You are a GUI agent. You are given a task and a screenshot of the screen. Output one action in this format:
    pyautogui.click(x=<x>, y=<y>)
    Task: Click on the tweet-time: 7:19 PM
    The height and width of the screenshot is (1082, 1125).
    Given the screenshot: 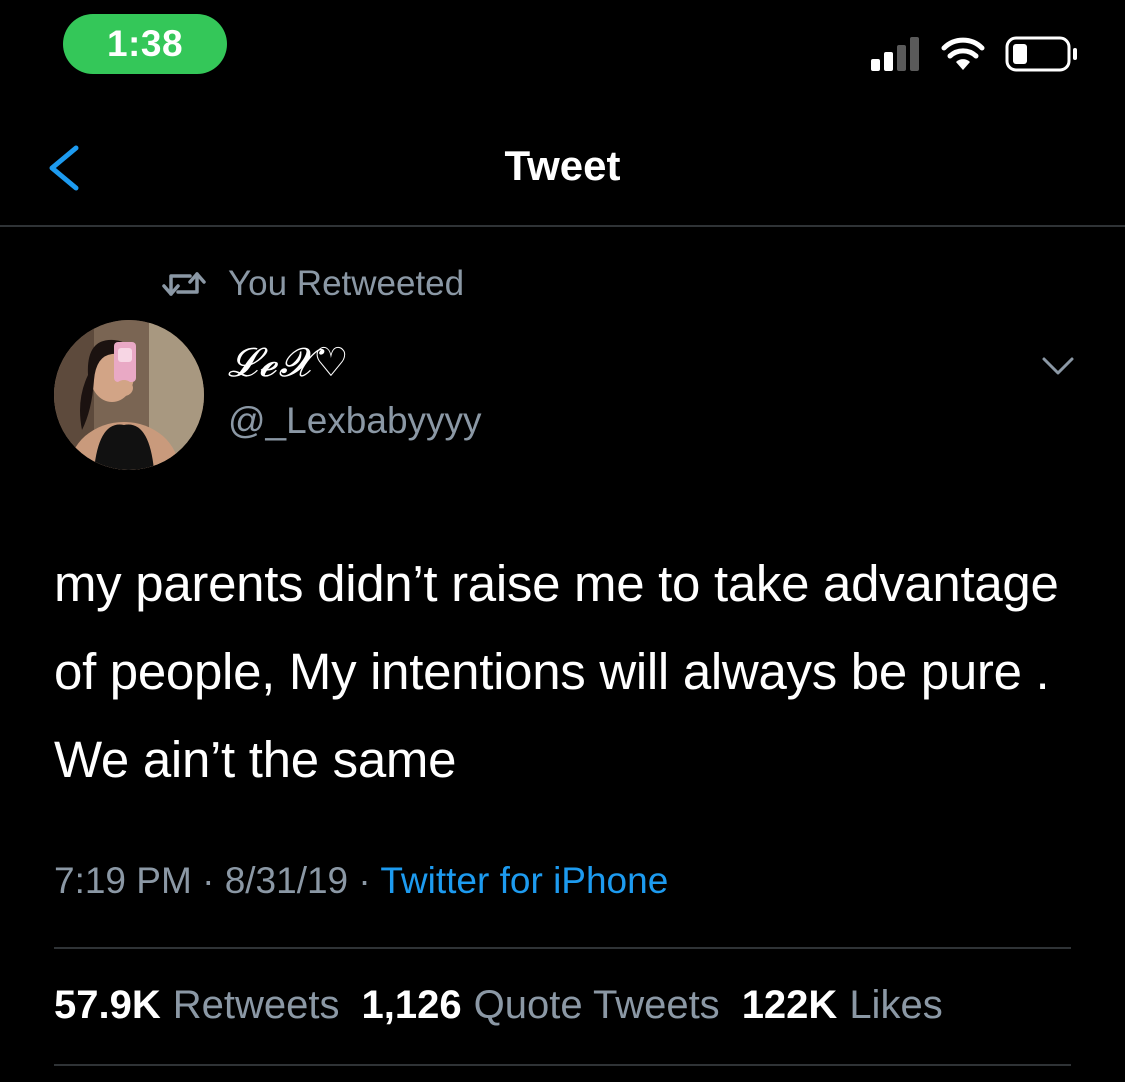 What is the action you would take?
    pyautogui.click(x=123, y=880)
    